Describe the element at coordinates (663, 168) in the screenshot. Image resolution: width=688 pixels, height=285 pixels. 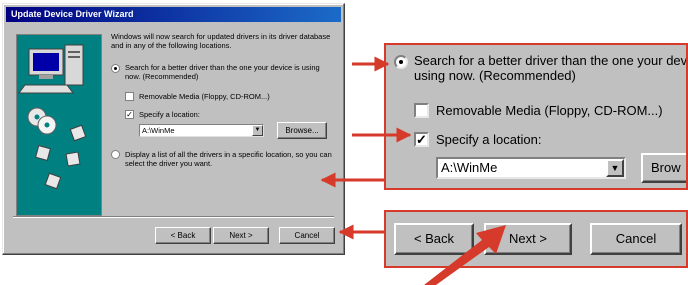
I see `zoom-browse-button: Brow` at that location.